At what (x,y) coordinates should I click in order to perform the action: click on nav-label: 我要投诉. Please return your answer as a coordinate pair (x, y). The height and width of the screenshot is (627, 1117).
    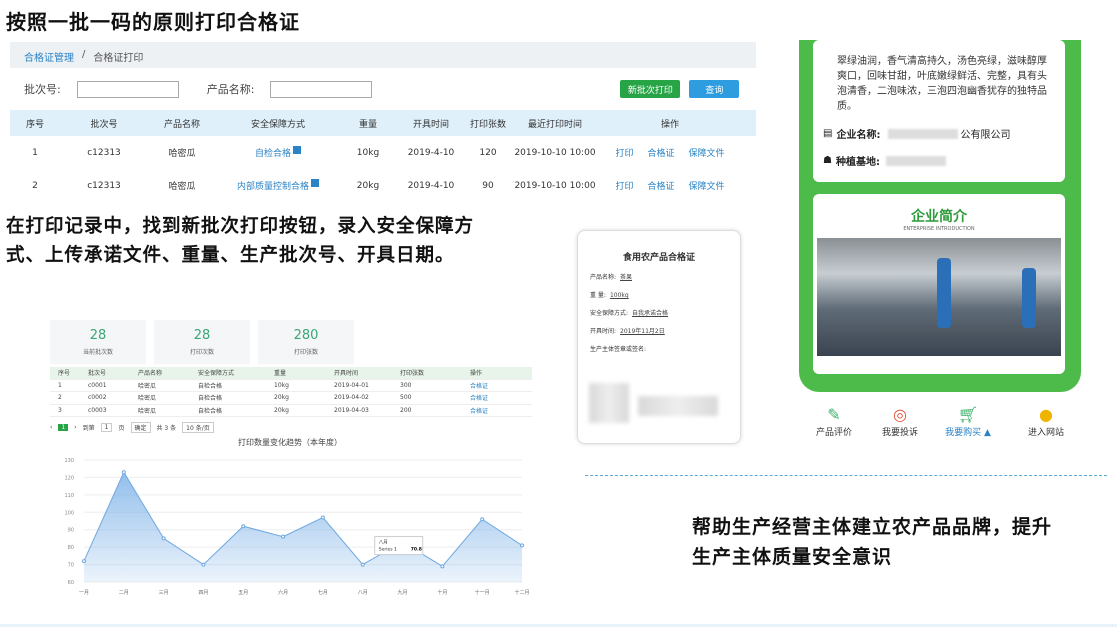
    Looking at the image, I should click on (899, 433).